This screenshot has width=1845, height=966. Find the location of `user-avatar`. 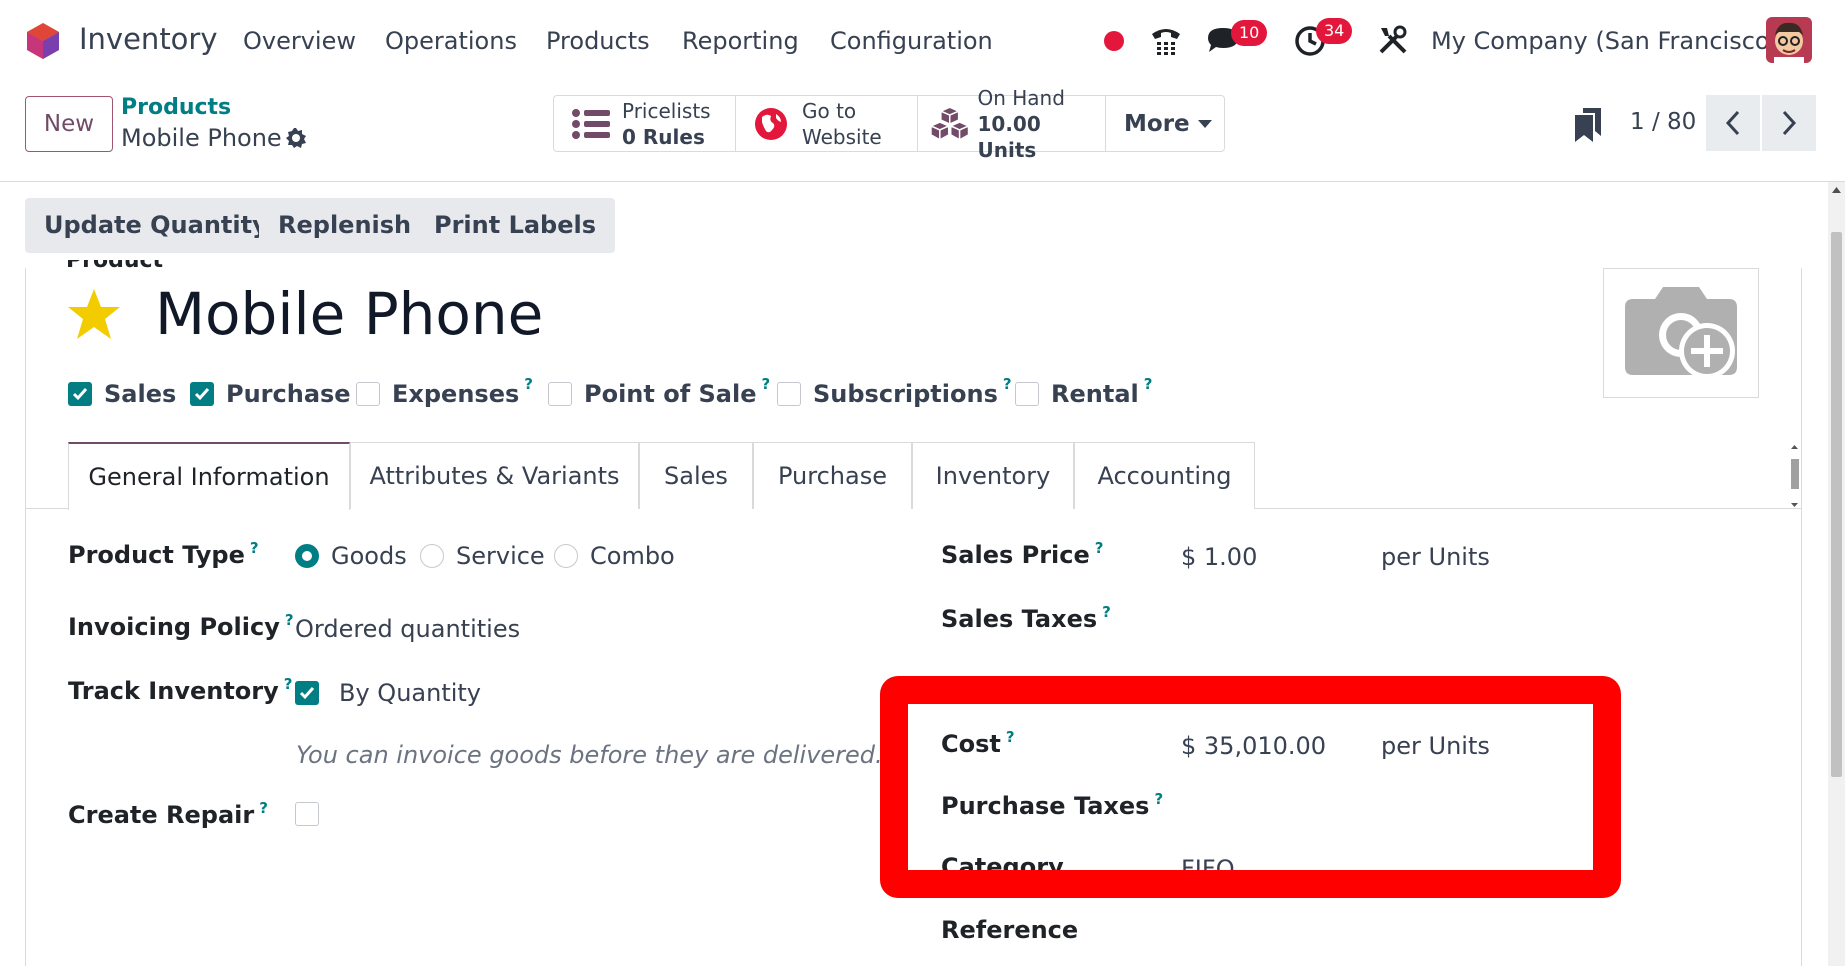

user-avatar is located at coordinates (1789, 40).